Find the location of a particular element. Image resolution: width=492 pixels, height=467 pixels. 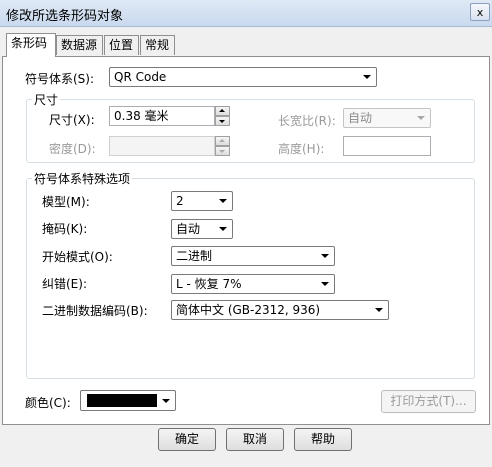

start-mode-value: 二进制 is located at coordinates (194, 256).